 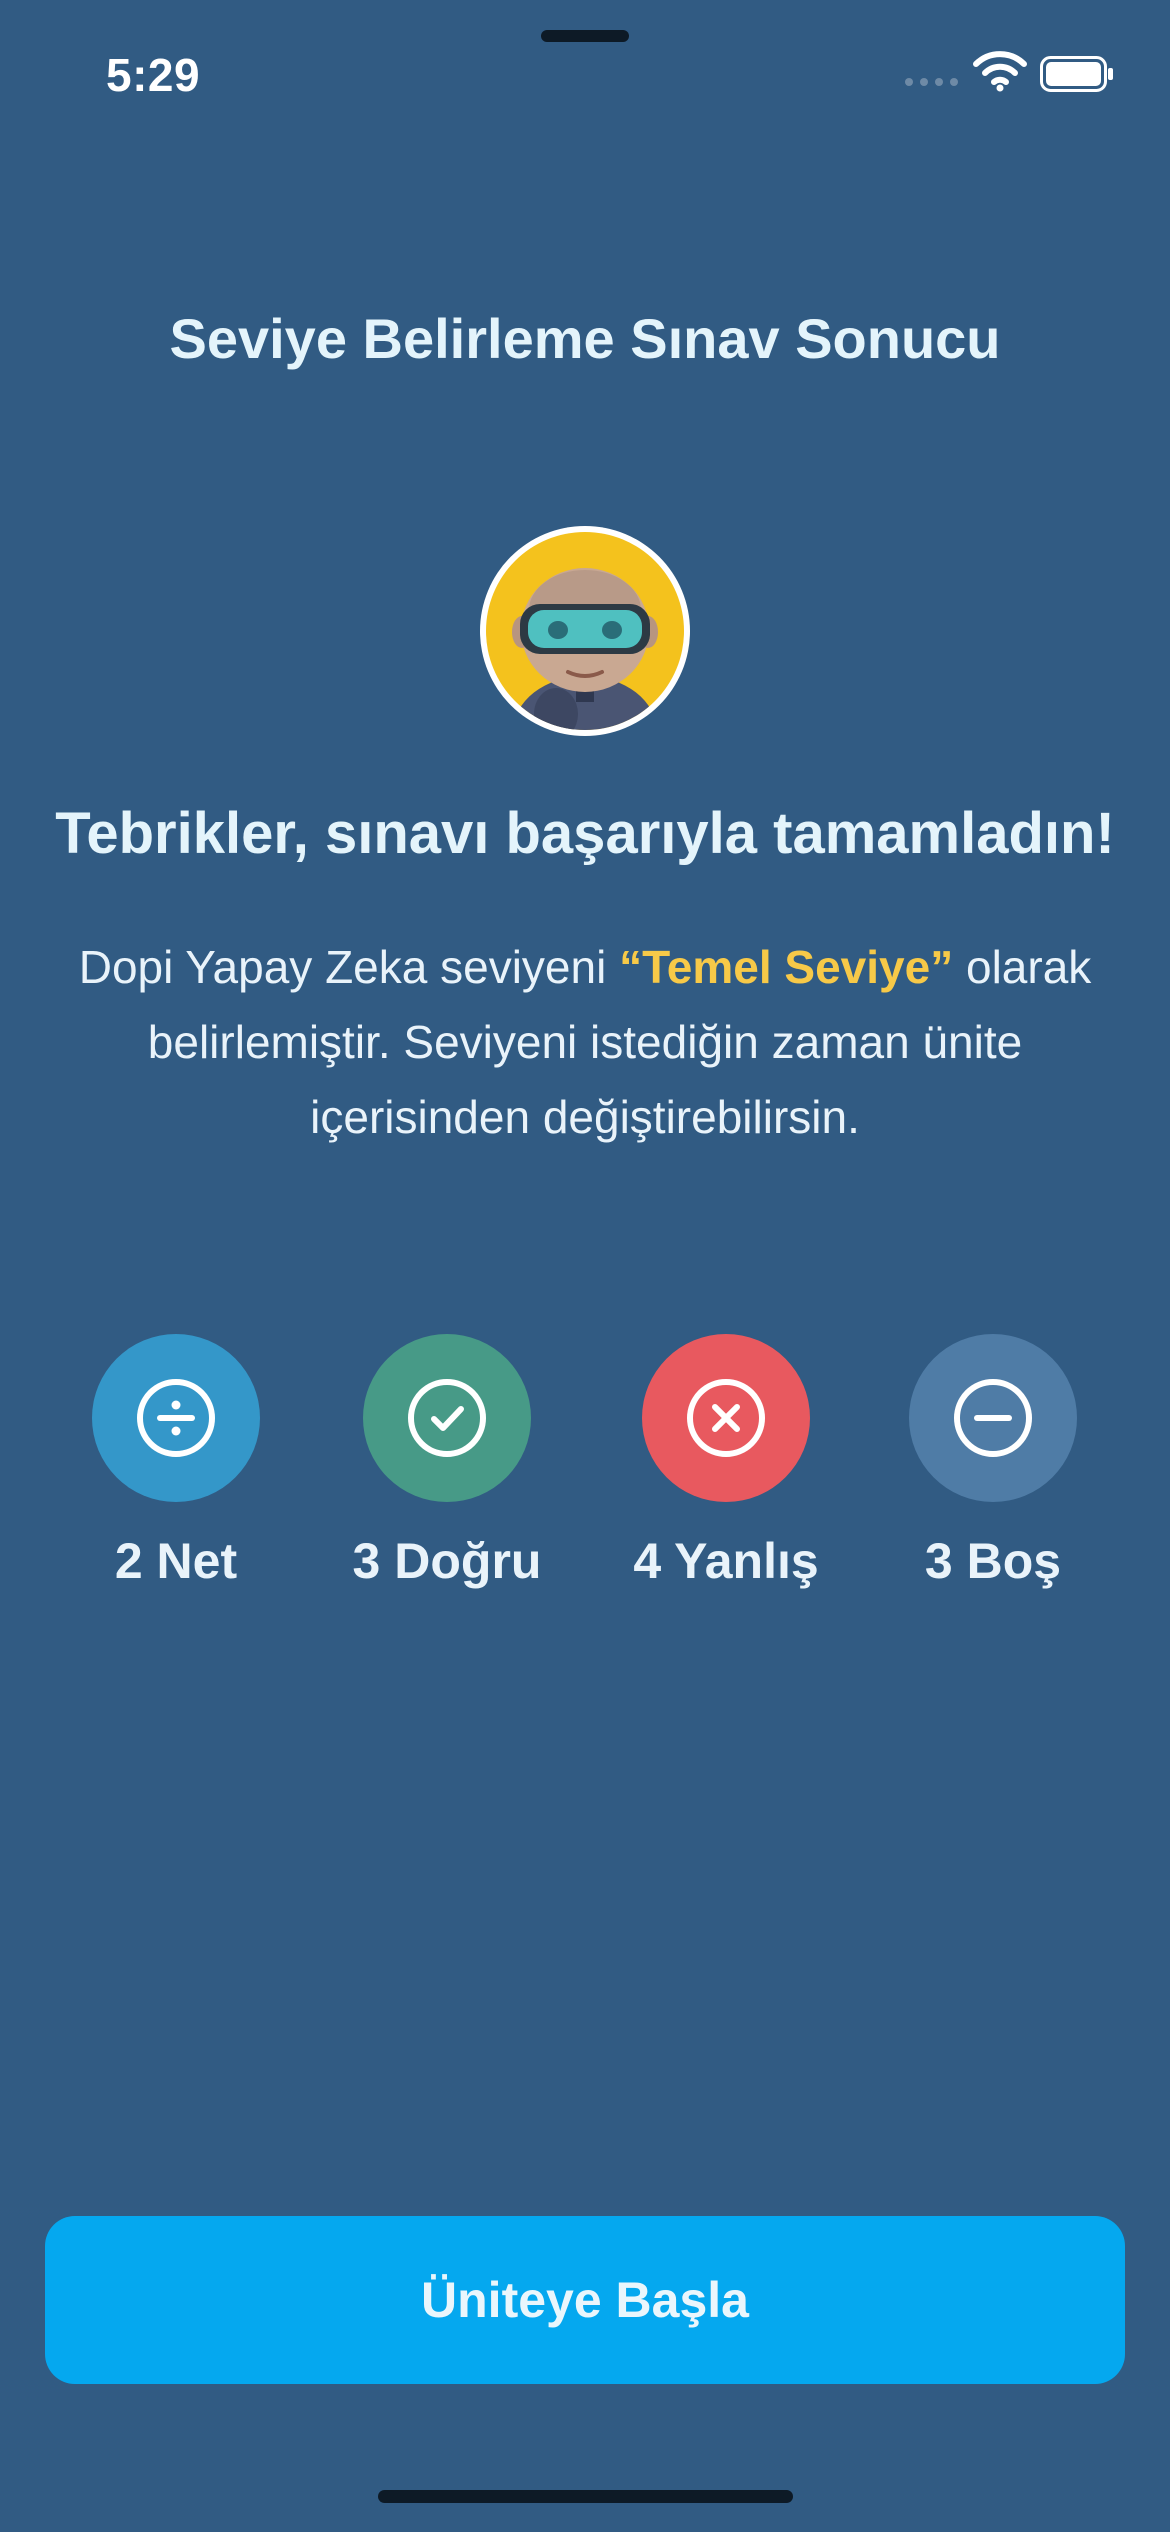 I want to click on description-text-start: Dopi Yapay Zeka seviyeni, so click(x=349, y=967).